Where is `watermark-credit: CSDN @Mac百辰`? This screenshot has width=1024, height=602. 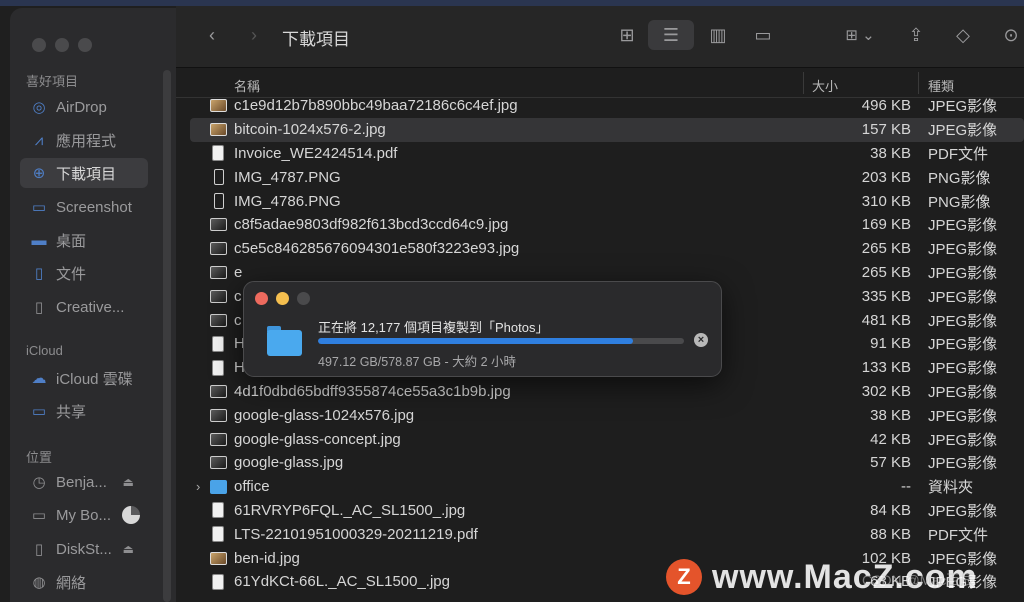 watermark-credit: CSDN @Mac百辰 is located at coordinates (918, 580).